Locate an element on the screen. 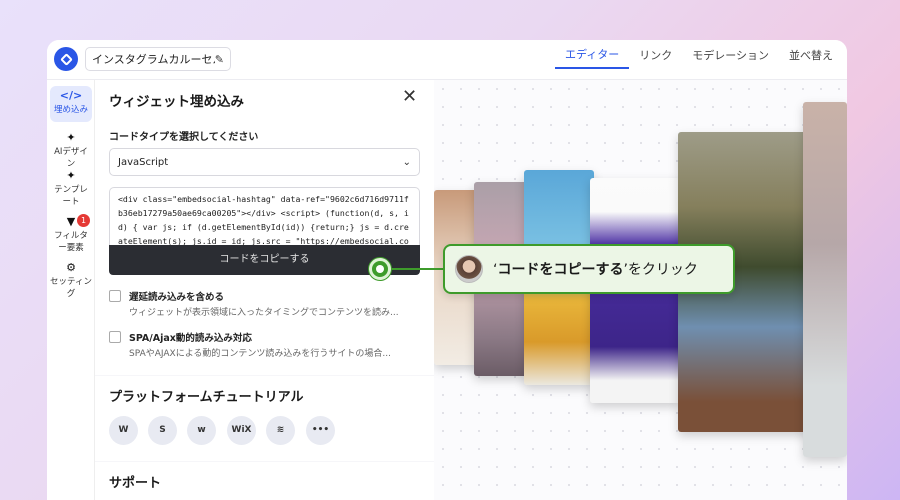 This screenshot has height=500, width=900. code-type-value: JavaScript is located at coordinates (143, 162).